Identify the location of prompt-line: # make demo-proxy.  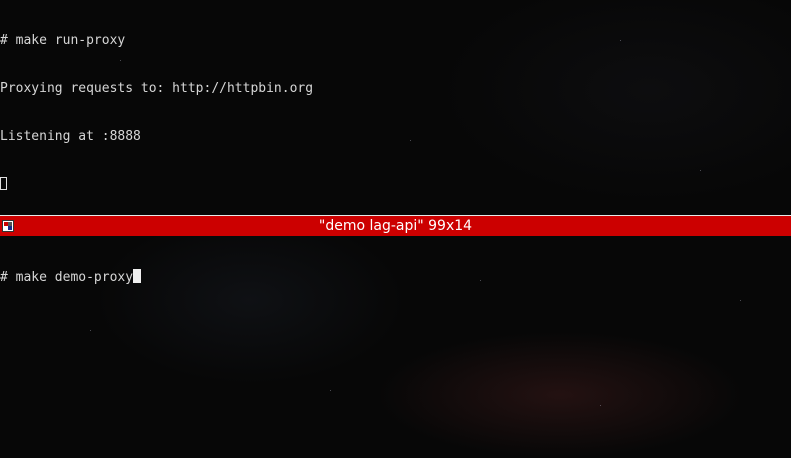
(395, 277).